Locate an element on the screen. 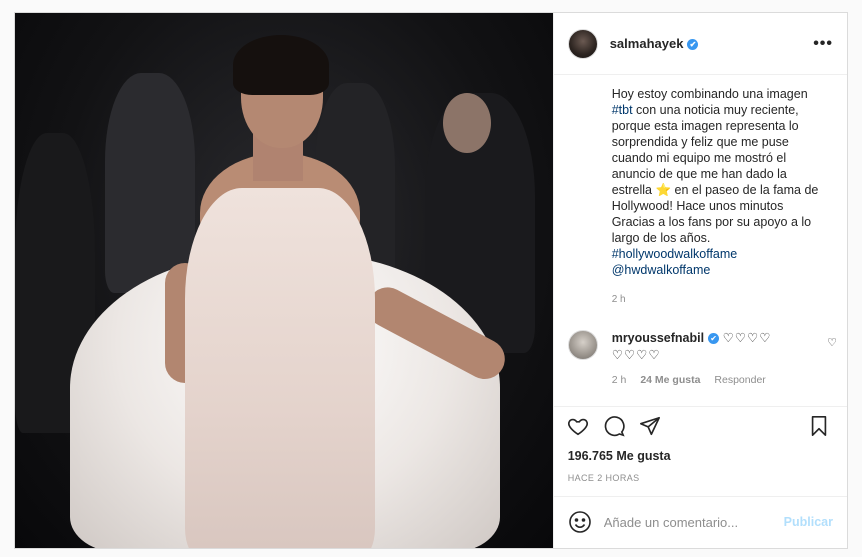 This screenshot has width=862, height=557. caption-line: sorprendida y feliz que me puse is located at coordinates (700, 142).